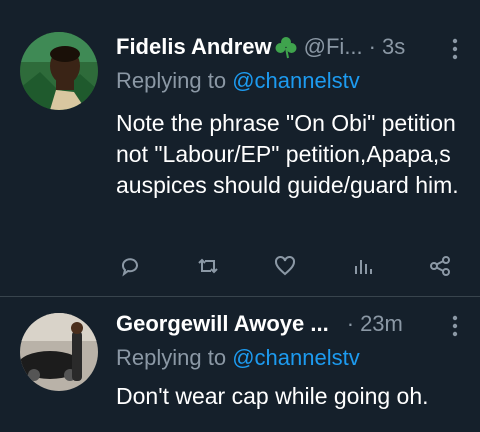  Describe the element at coordinates (208, 266) in the screenshot. I see `retweet-icon` at that location.